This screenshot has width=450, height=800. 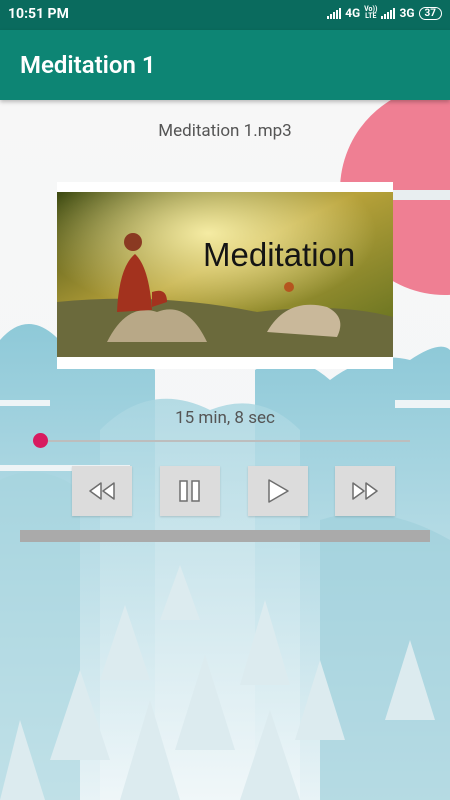 I want to click on fast-forward-button, so click(x=365, y=491).